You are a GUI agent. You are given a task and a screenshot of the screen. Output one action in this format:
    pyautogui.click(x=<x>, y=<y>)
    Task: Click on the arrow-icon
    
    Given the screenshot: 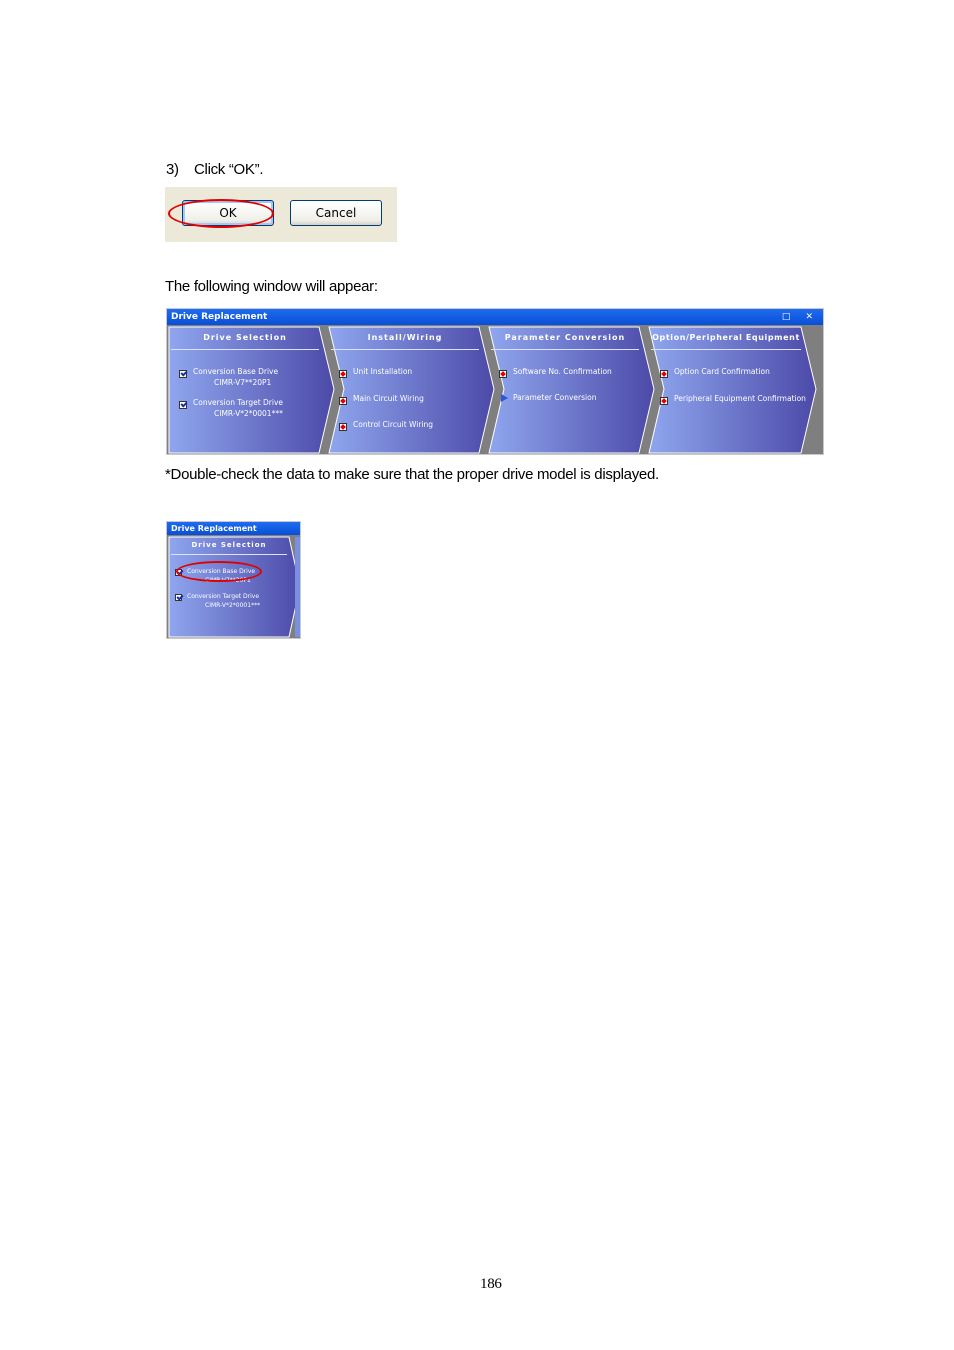 What is the action you would take?
    pyautogui.click(x=504, y=398)
    